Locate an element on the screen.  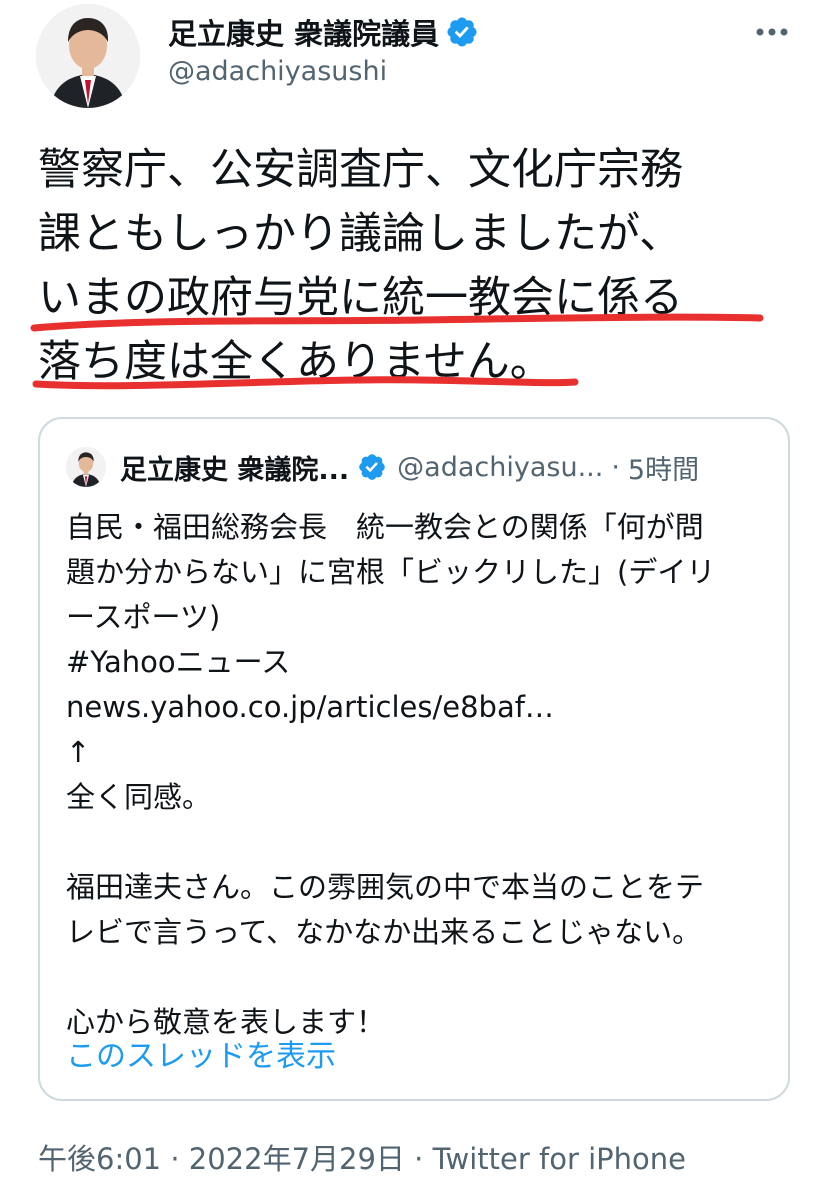
tweet-line: 課ともしっかり議論しましたが、 is located at coordinates (360, 234).